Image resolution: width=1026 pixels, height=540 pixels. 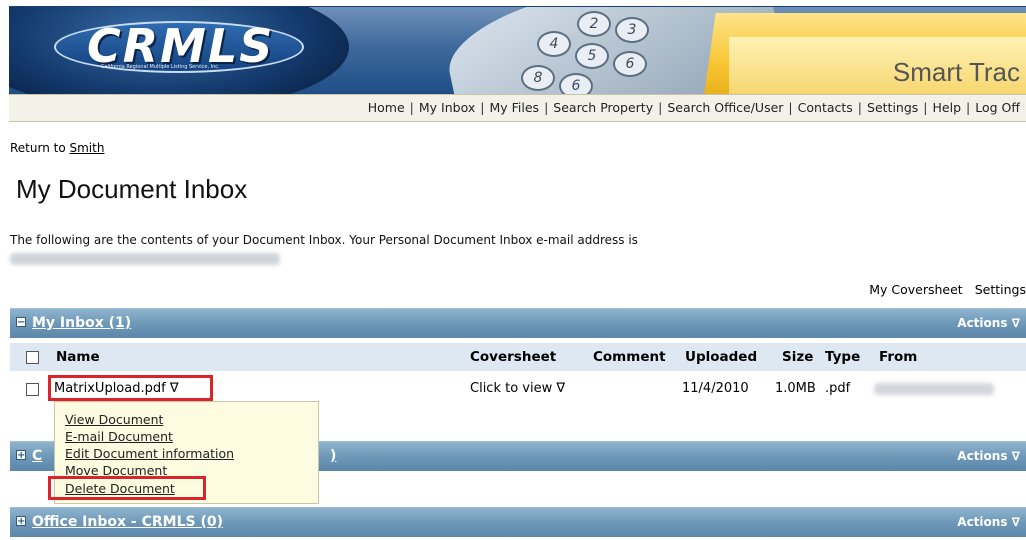 What do you see at coordinates (132, 189) in the screenshot?
I see `page-title: My Document Inbox` at bounding box center [132, 189].